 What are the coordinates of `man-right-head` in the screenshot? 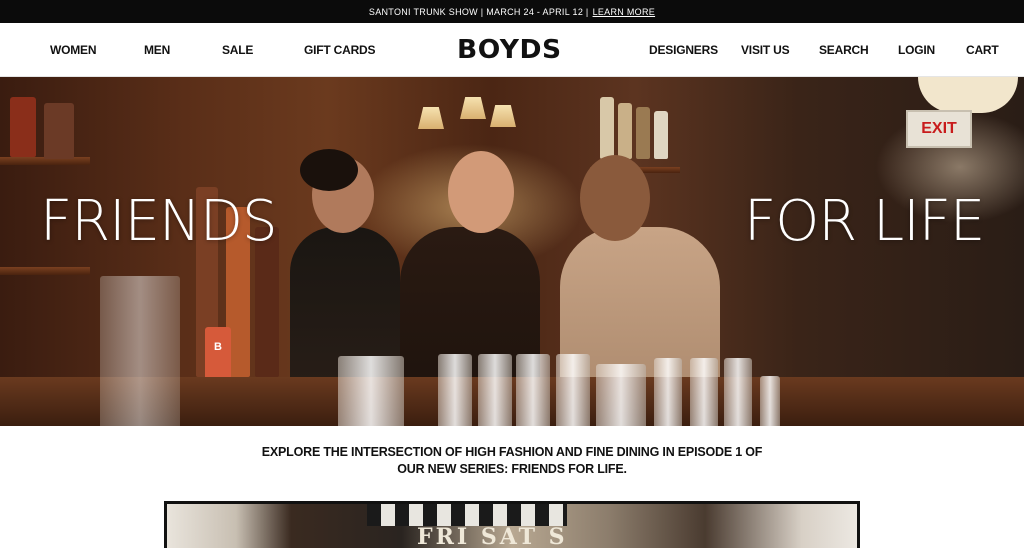 It's located at (615, 198).